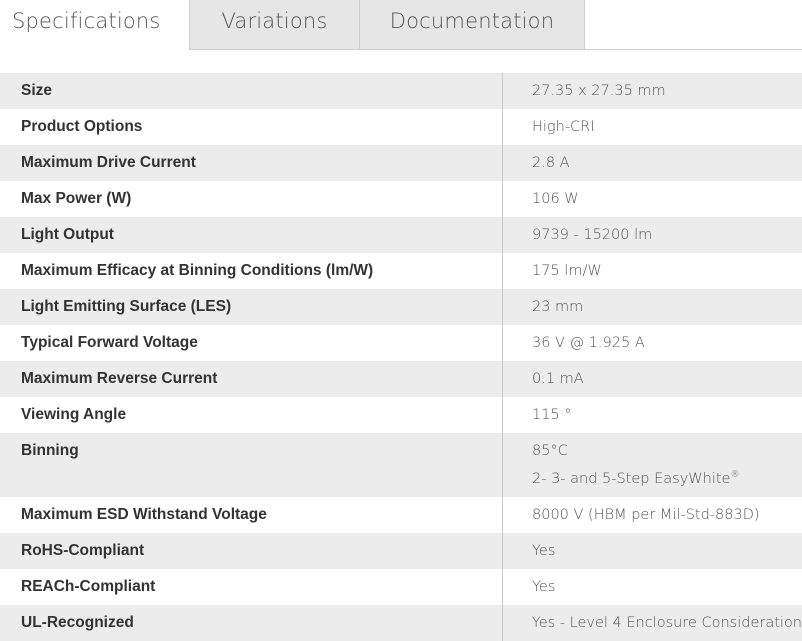 The height and width of the screenshot is (641, 802). Describe the element at coordinates (275, 25) in the screenshot. I see `tab-variations: Variations` at that location.